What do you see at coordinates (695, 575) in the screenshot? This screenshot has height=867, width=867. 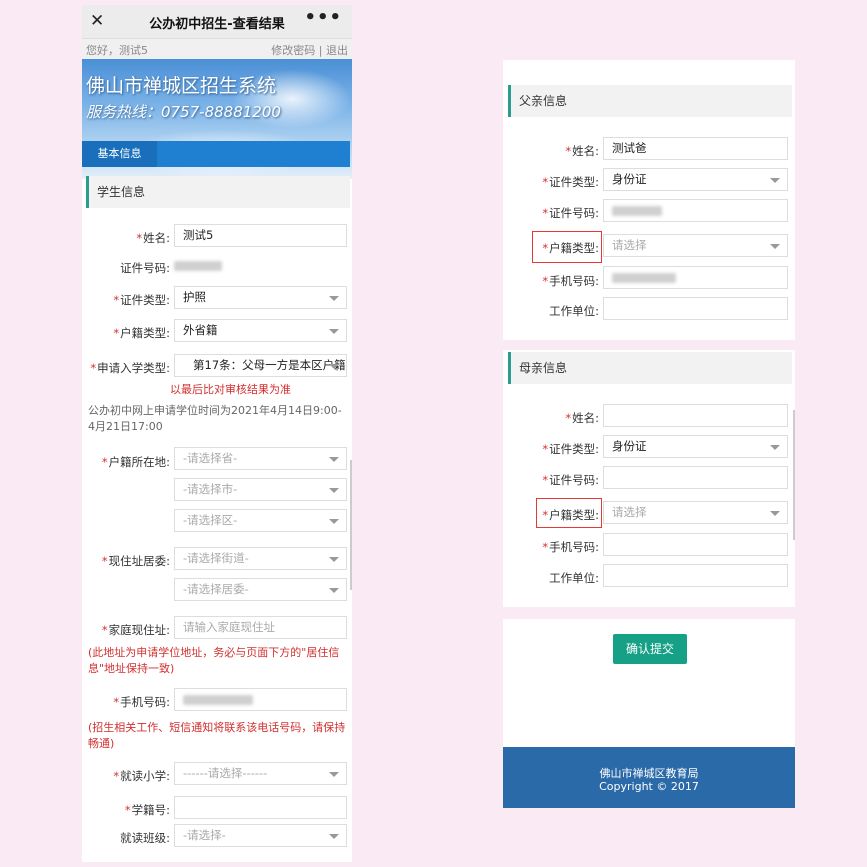 I see `mother-employer-field` at bounding box center [695, 575].